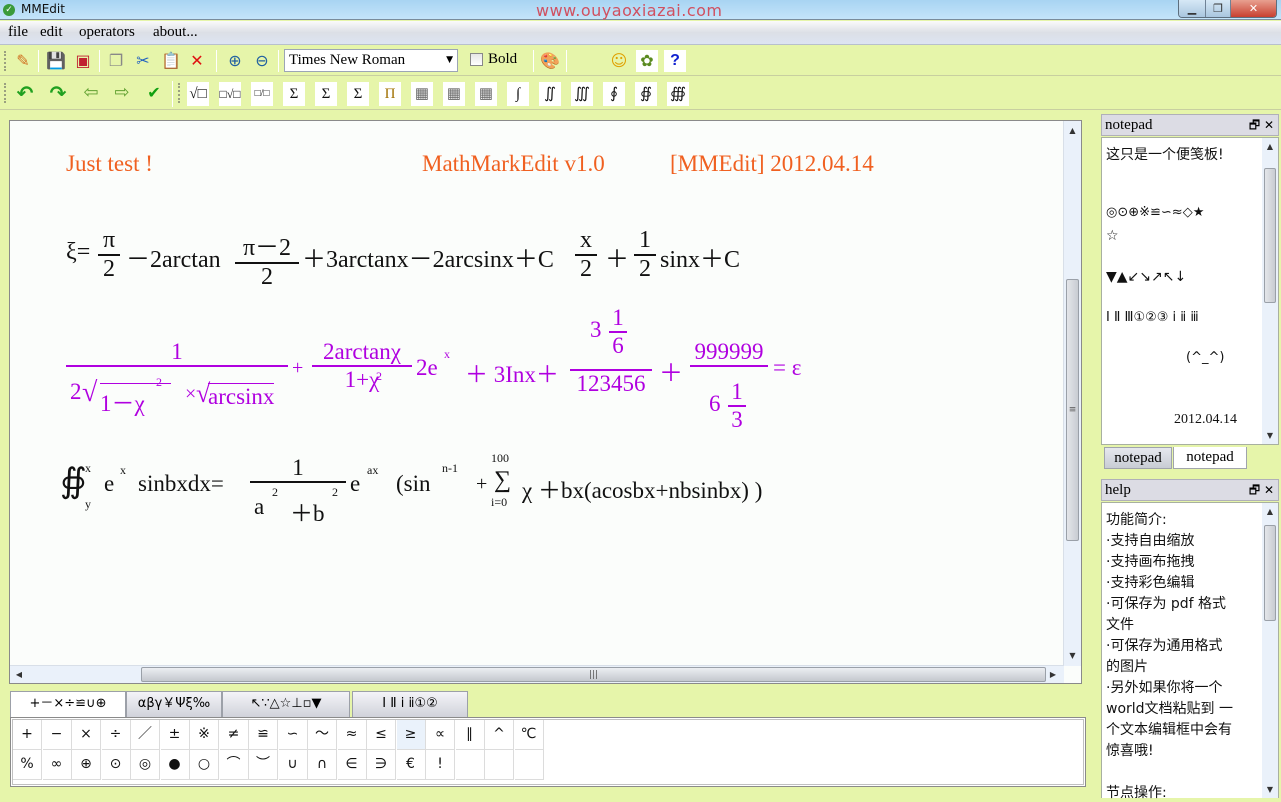 The width and height of the screenshot is (1281, 802). Describe the element at coordinates (410, 704) in the screenshot. I see `symbol-tab-numerals: Ⅰ Ⅱ ⅰ ⅱ①②` at that location.